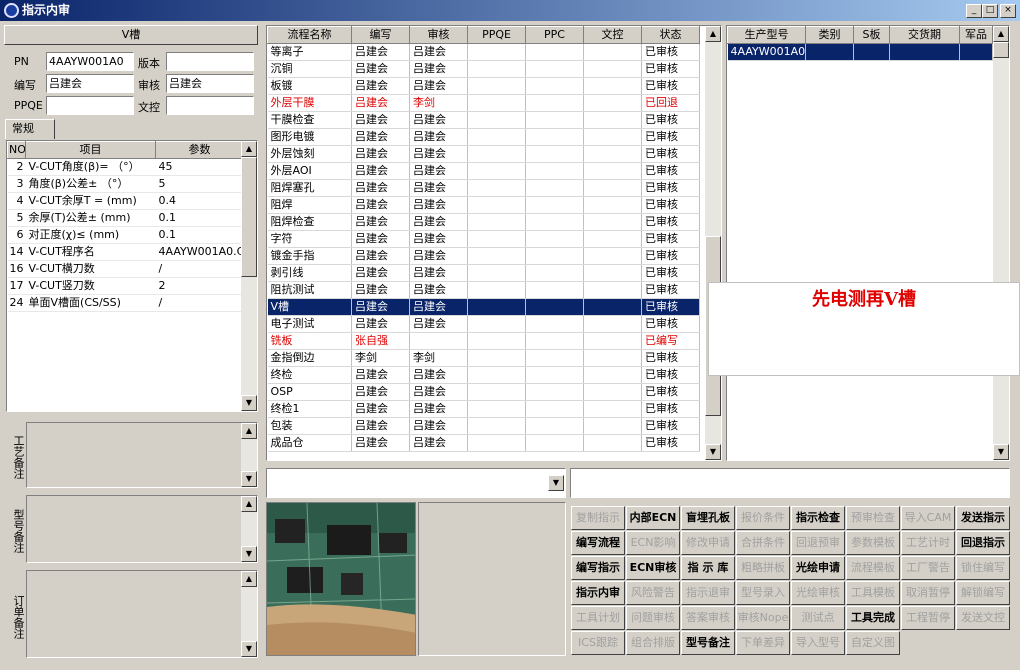 The image size is (1020, 670). What do you see at coordinates (928, 618) in the screenshot?
I see `function-button: 工程暂停` at bounding box center [928, 618].